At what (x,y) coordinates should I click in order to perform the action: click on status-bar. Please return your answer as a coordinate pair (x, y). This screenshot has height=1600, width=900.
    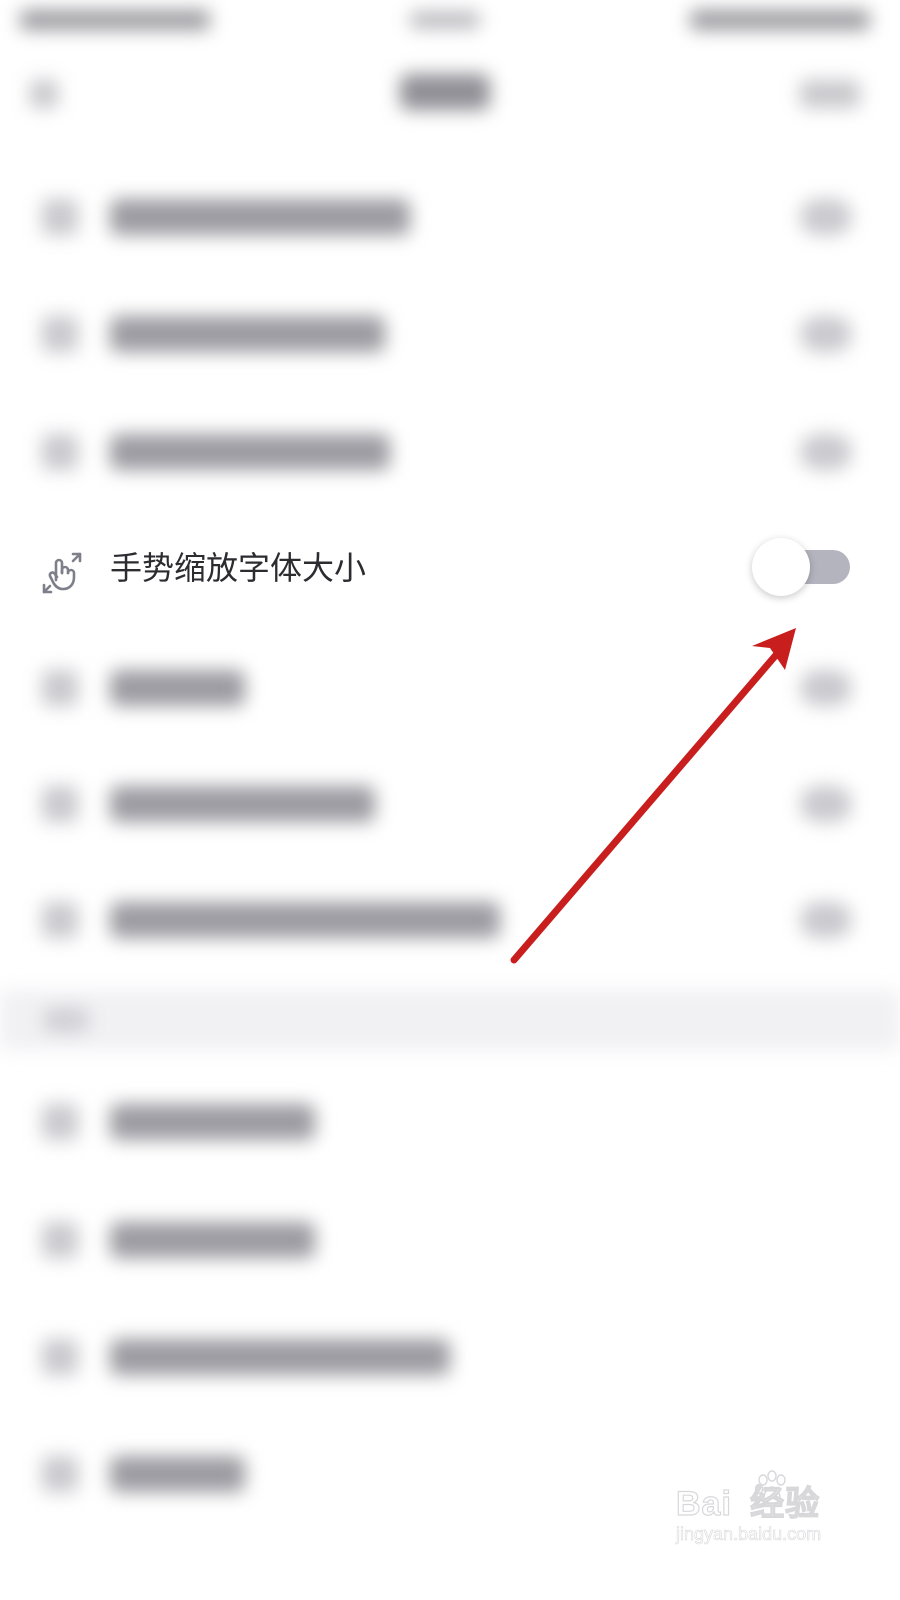
    Looking at the image, I should click on (450, 22).